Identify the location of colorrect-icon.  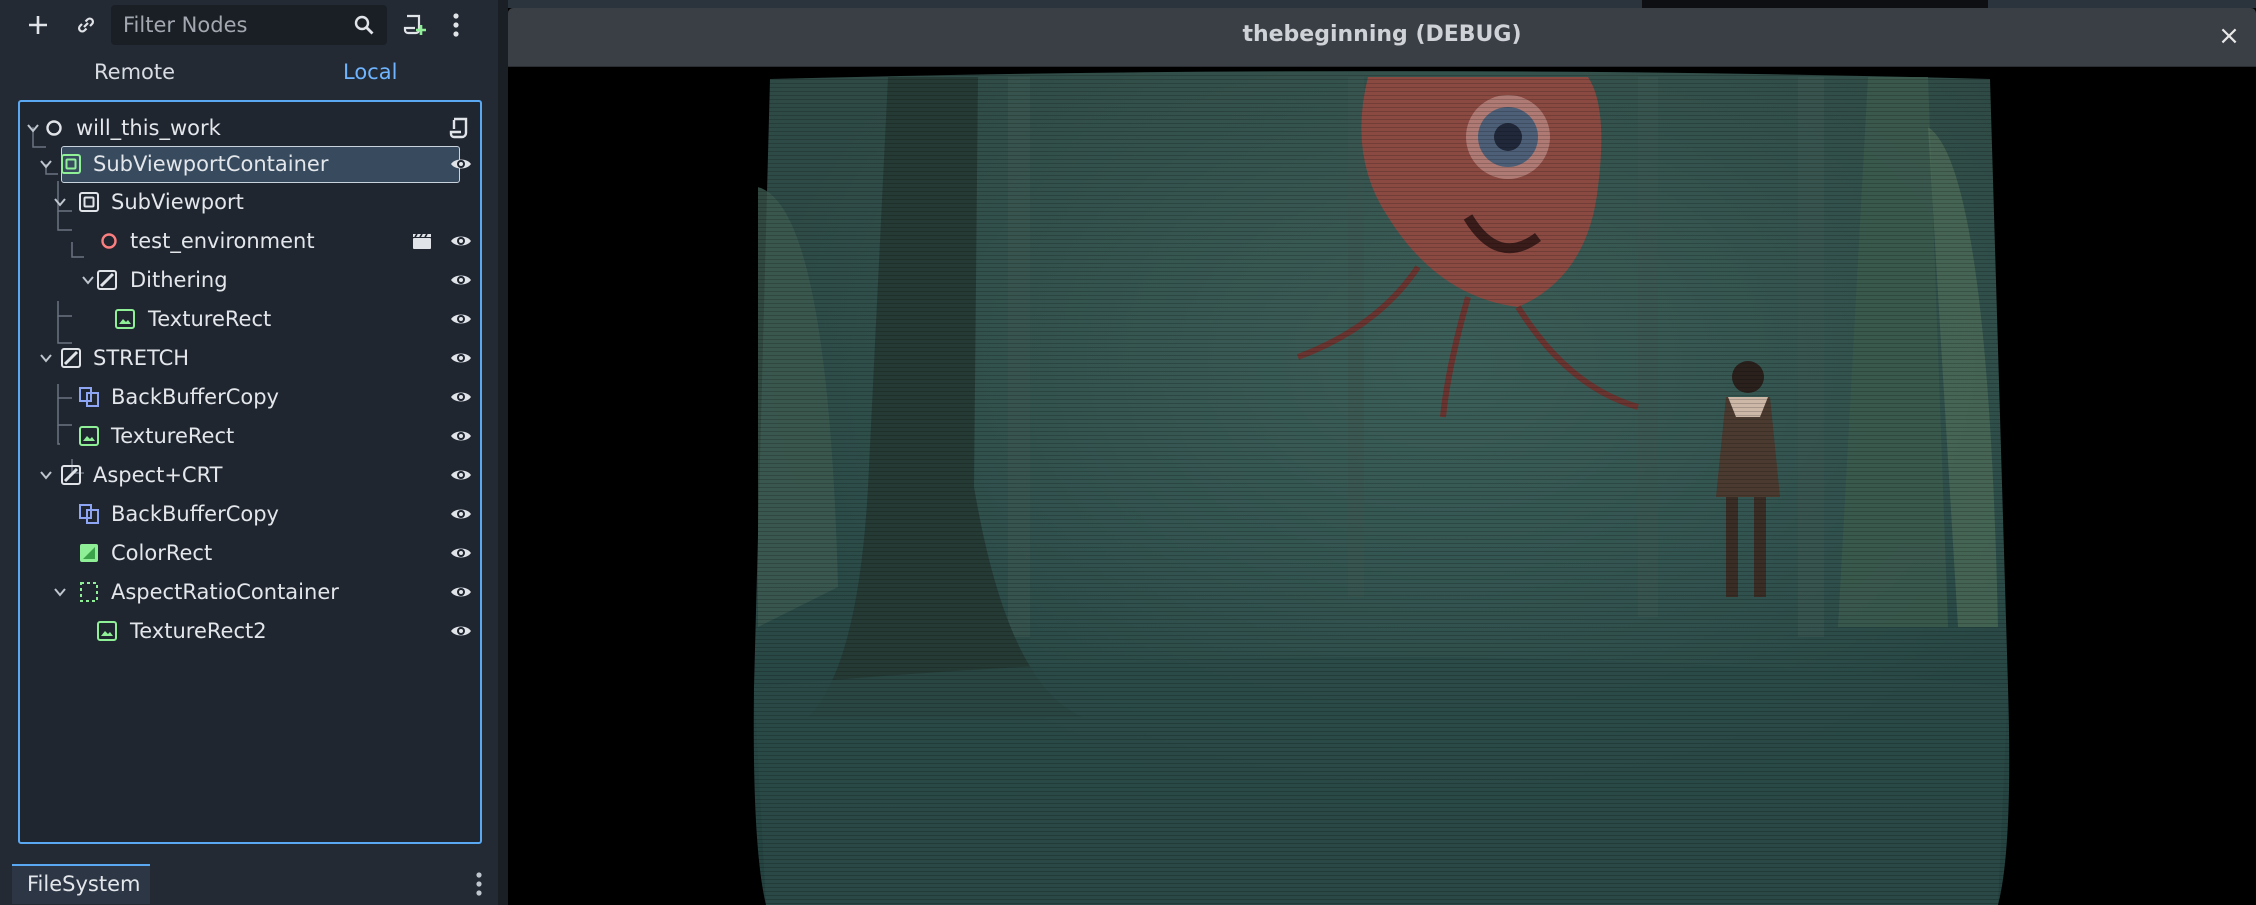
(89, 553).